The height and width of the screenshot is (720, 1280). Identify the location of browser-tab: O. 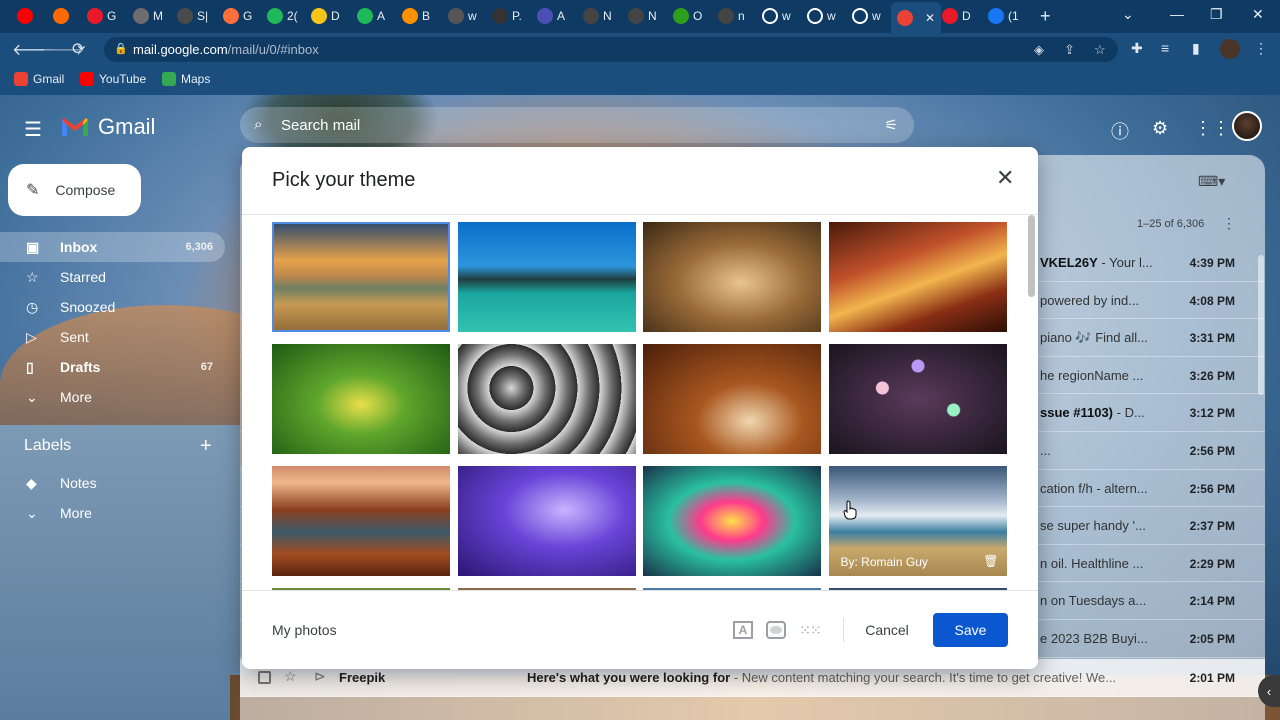
(687, 16).